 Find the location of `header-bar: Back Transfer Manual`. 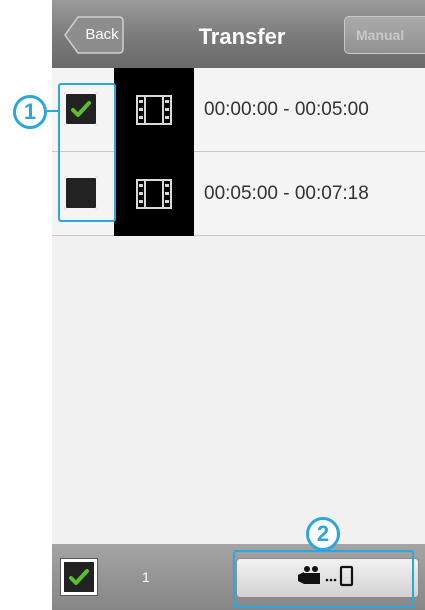

header-bar: Back Transfer Manual is located at coordinates (238, 34).